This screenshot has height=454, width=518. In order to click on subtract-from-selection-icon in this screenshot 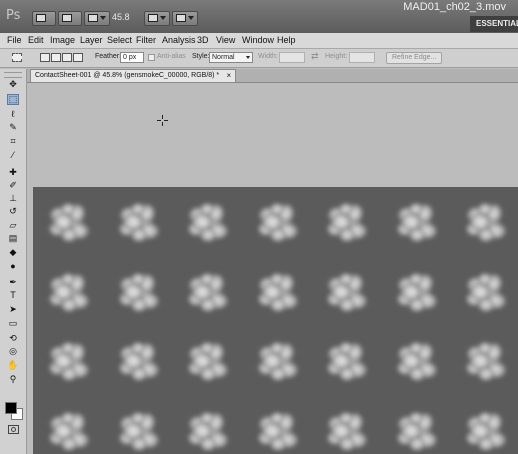, I will do `click(67, 57)`.